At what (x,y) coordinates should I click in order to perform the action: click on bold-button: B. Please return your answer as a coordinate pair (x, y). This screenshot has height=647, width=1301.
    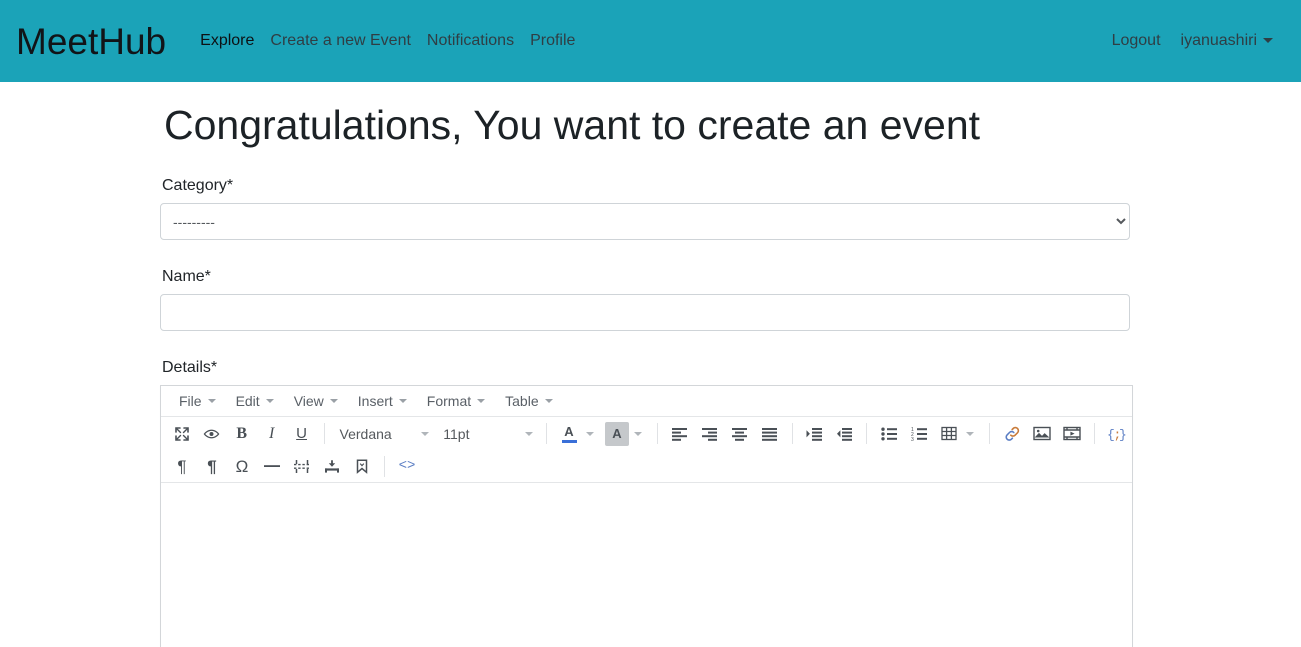
    Looking at the image, I should click on (242, 433).